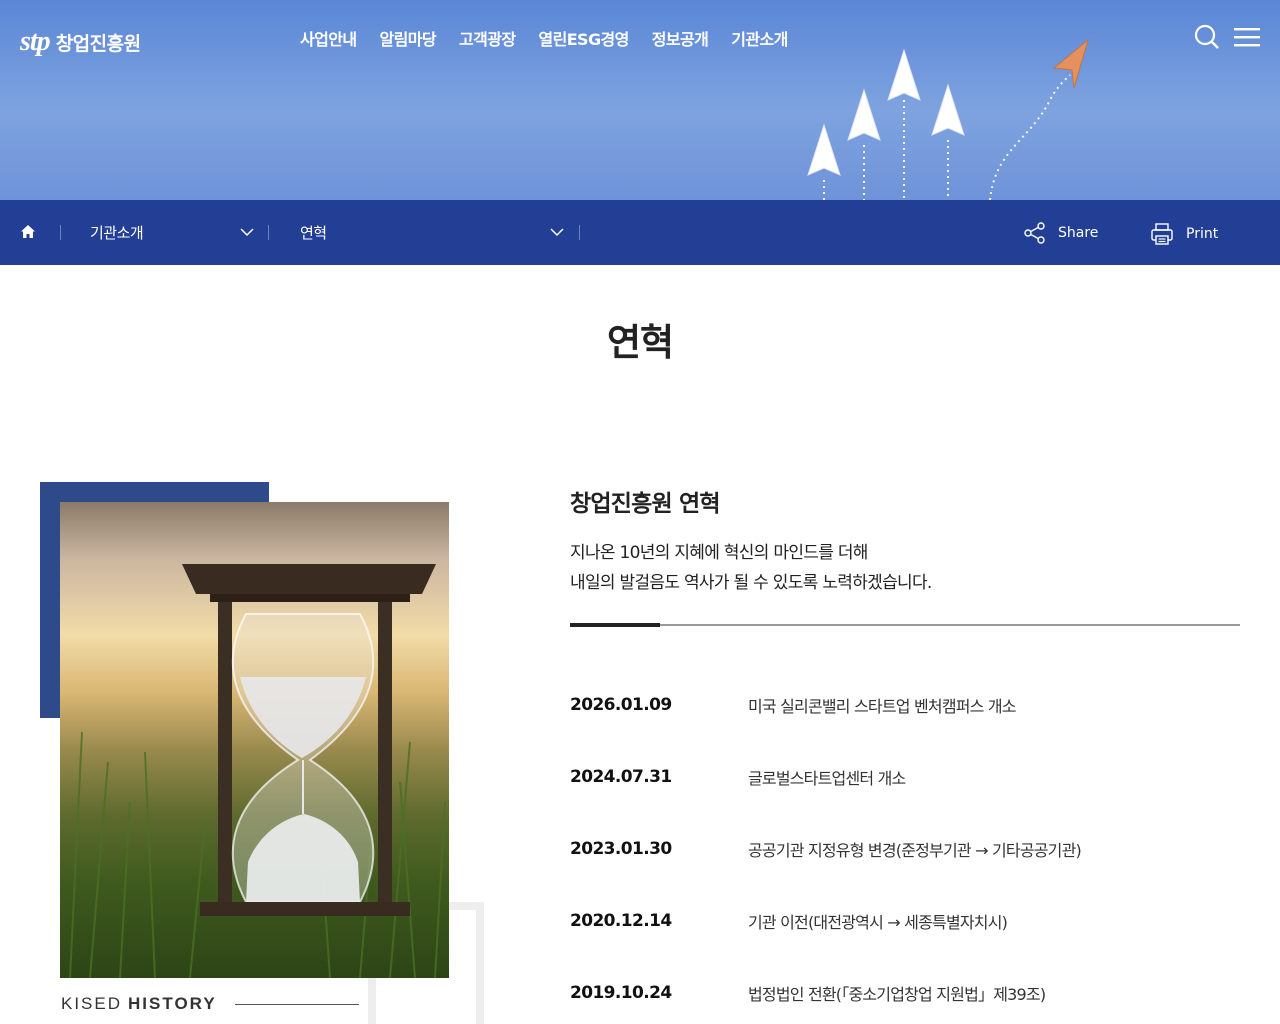  What do you see at coordinates (751, 583) in the screenshot?
I see `description-line: 내일의 발걸음도 역사가 될 수 있도록 노력하겠습니다.` at bounding box center [751, 583].